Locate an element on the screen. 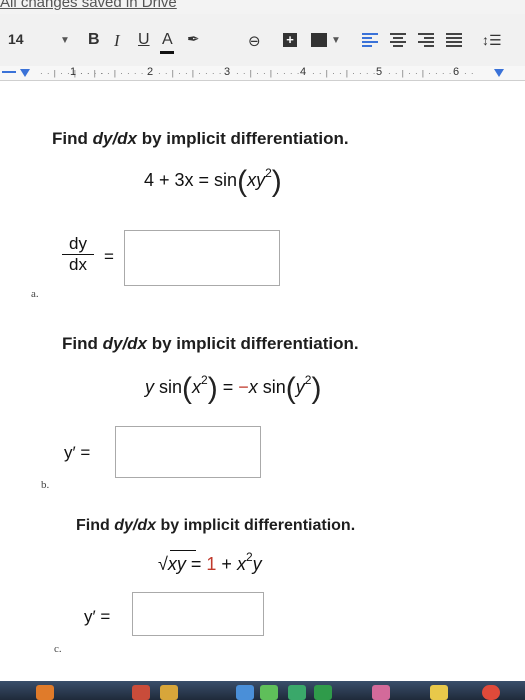 Image resolution: width=525 pixels, height=700 pixels. ruler-number: 1 is located at coordinates (73, 72).